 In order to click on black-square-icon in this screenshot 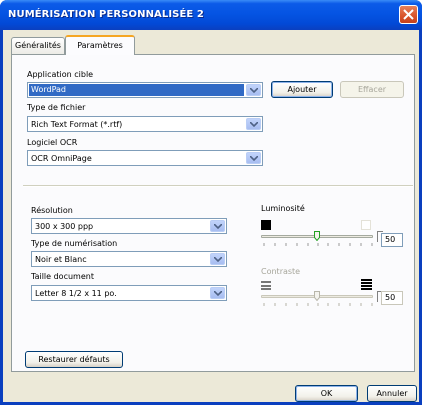, I will do `click(266, 225)`.